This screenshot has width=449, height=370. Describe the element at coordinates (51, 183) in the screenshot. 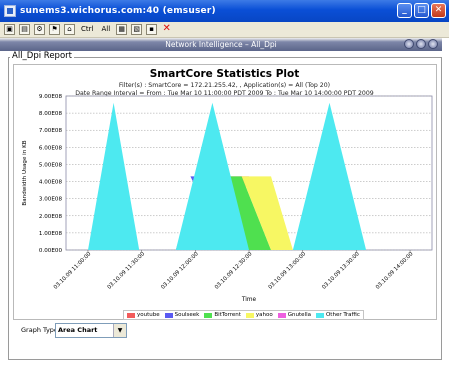

I see `y-tick-label: 4.00E08` at that location.